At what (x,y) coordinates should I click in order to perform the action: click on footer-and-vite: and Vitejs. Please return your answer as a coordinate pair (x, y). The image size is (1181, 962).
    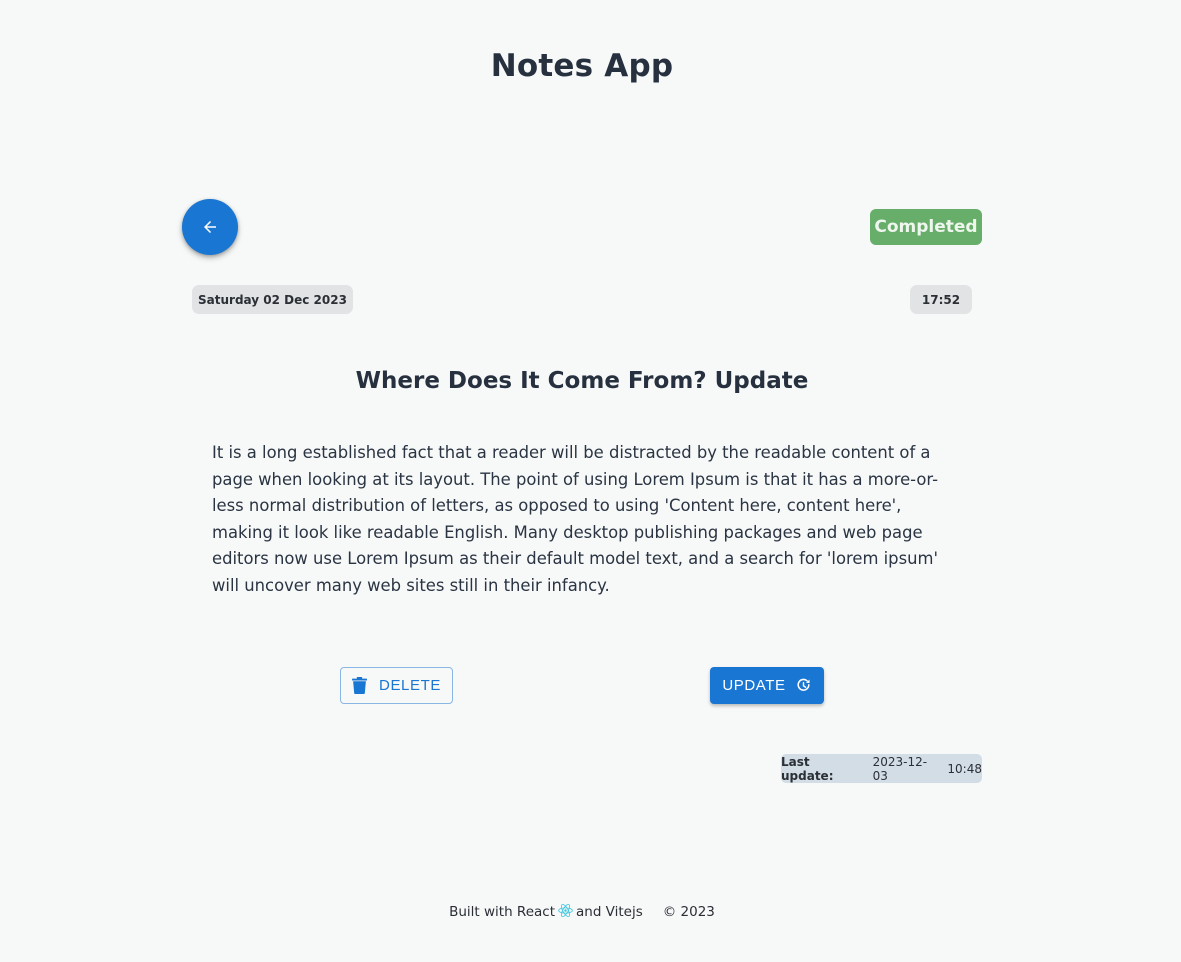
    Looking at the image, I should click on (609, 912).